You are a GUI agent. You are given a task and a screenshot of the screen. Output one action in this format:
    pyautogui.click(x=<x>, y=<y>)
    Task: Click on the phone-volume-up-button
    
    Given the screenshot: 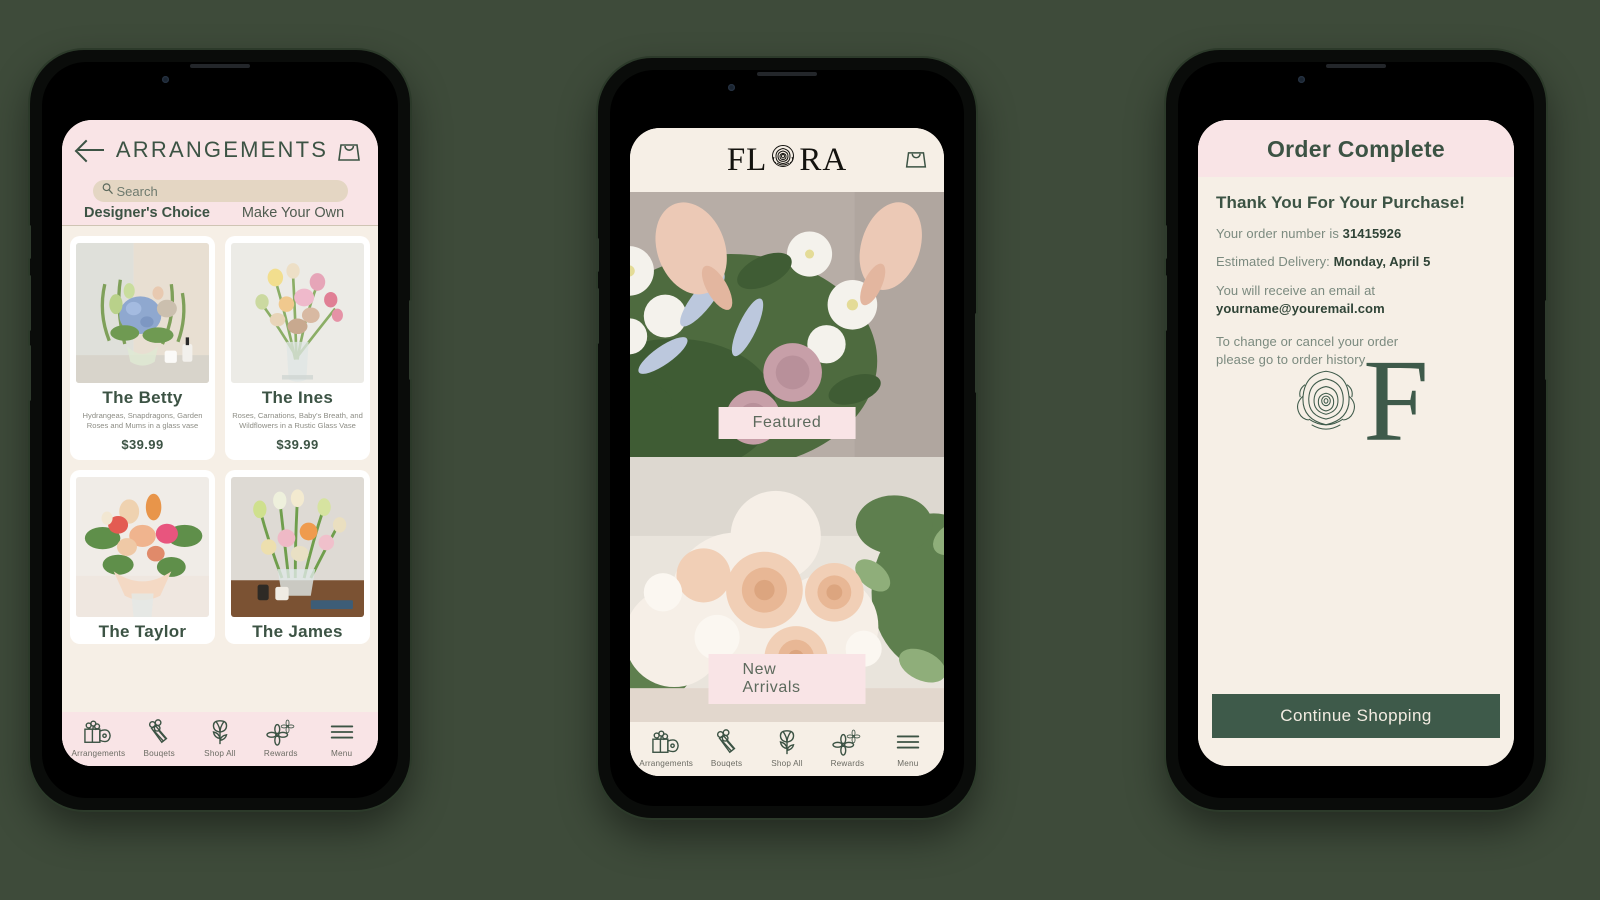 What is the action you would take?
    pyautogui.click(x=29, y=373)
    